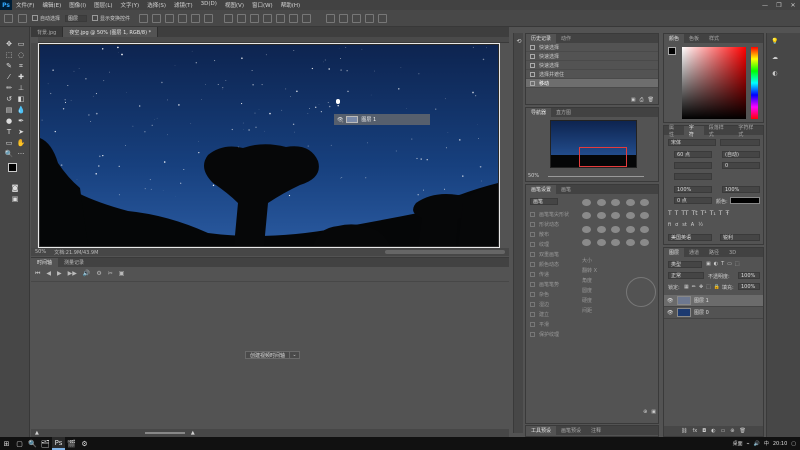 The width and height of the screenshot is (800, 450). What do you see at coordinates (552, 324) in the screenshot?
I see `brush-option-row: 平滑` at bounding box center [552, 324].